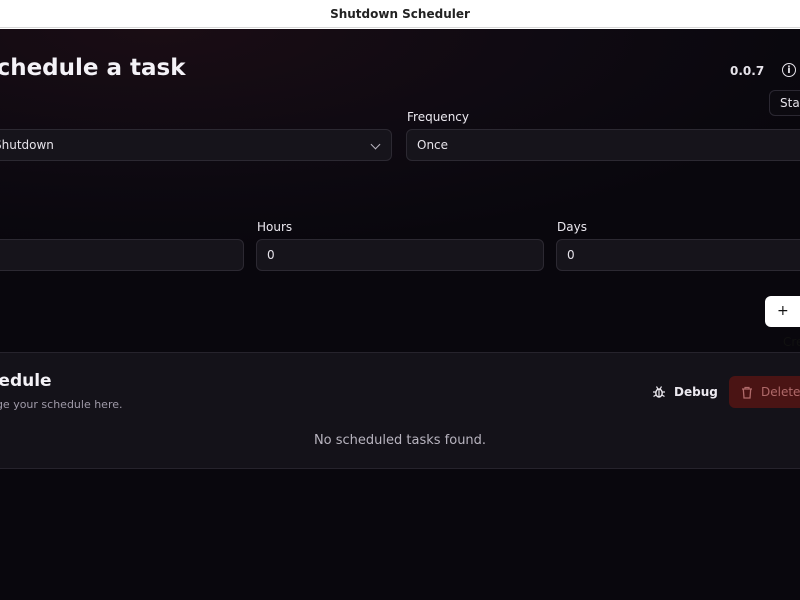  I want to click on frequency-label: Frequency, so click(438, 117).